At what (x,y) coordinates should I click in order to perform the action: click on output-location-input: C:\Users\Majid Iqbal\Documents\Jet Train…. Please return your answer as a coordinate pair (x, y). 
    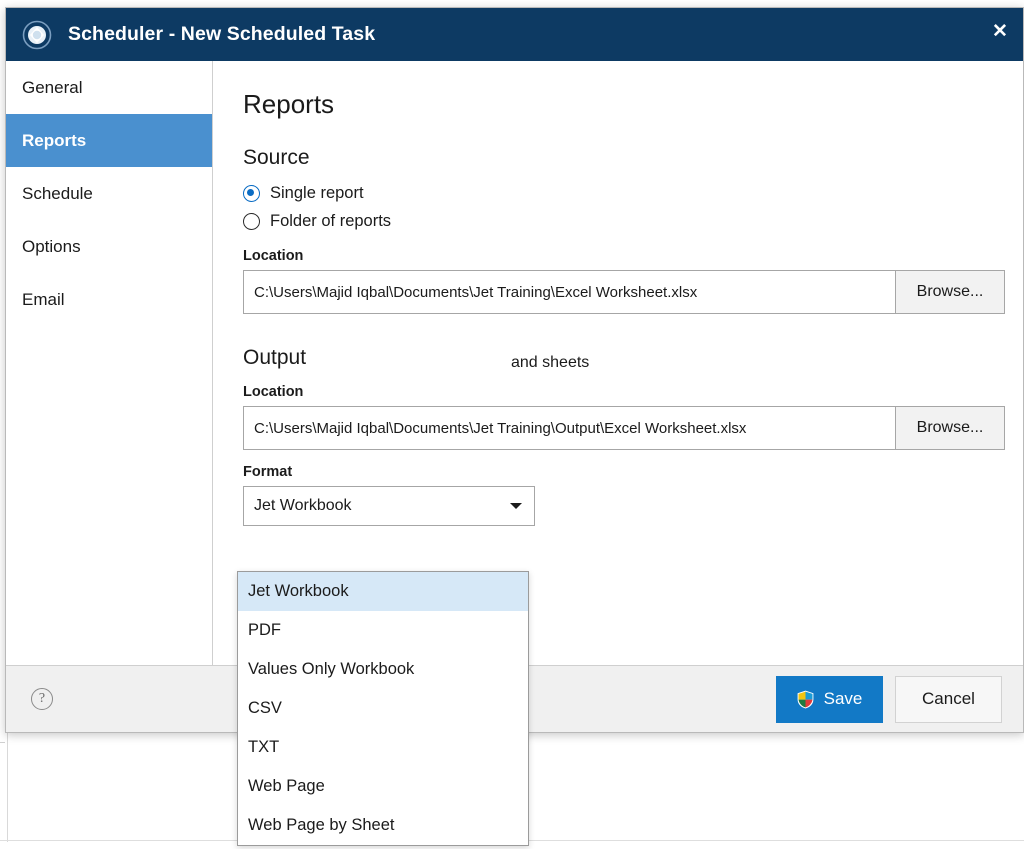
    Looking at the image, I should click on (569, 428).